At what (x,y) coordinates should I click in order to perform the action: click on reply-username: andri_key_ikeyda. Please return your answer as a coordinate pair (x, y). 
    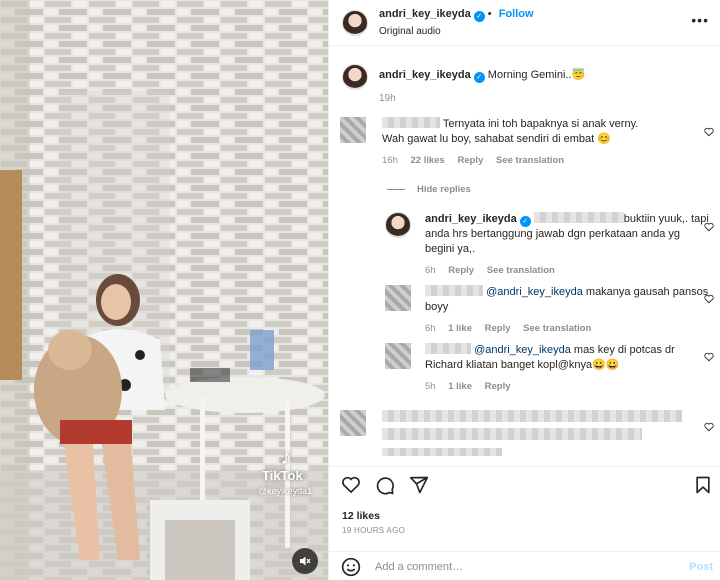
    Looking at the image, I should click on (471, 219).